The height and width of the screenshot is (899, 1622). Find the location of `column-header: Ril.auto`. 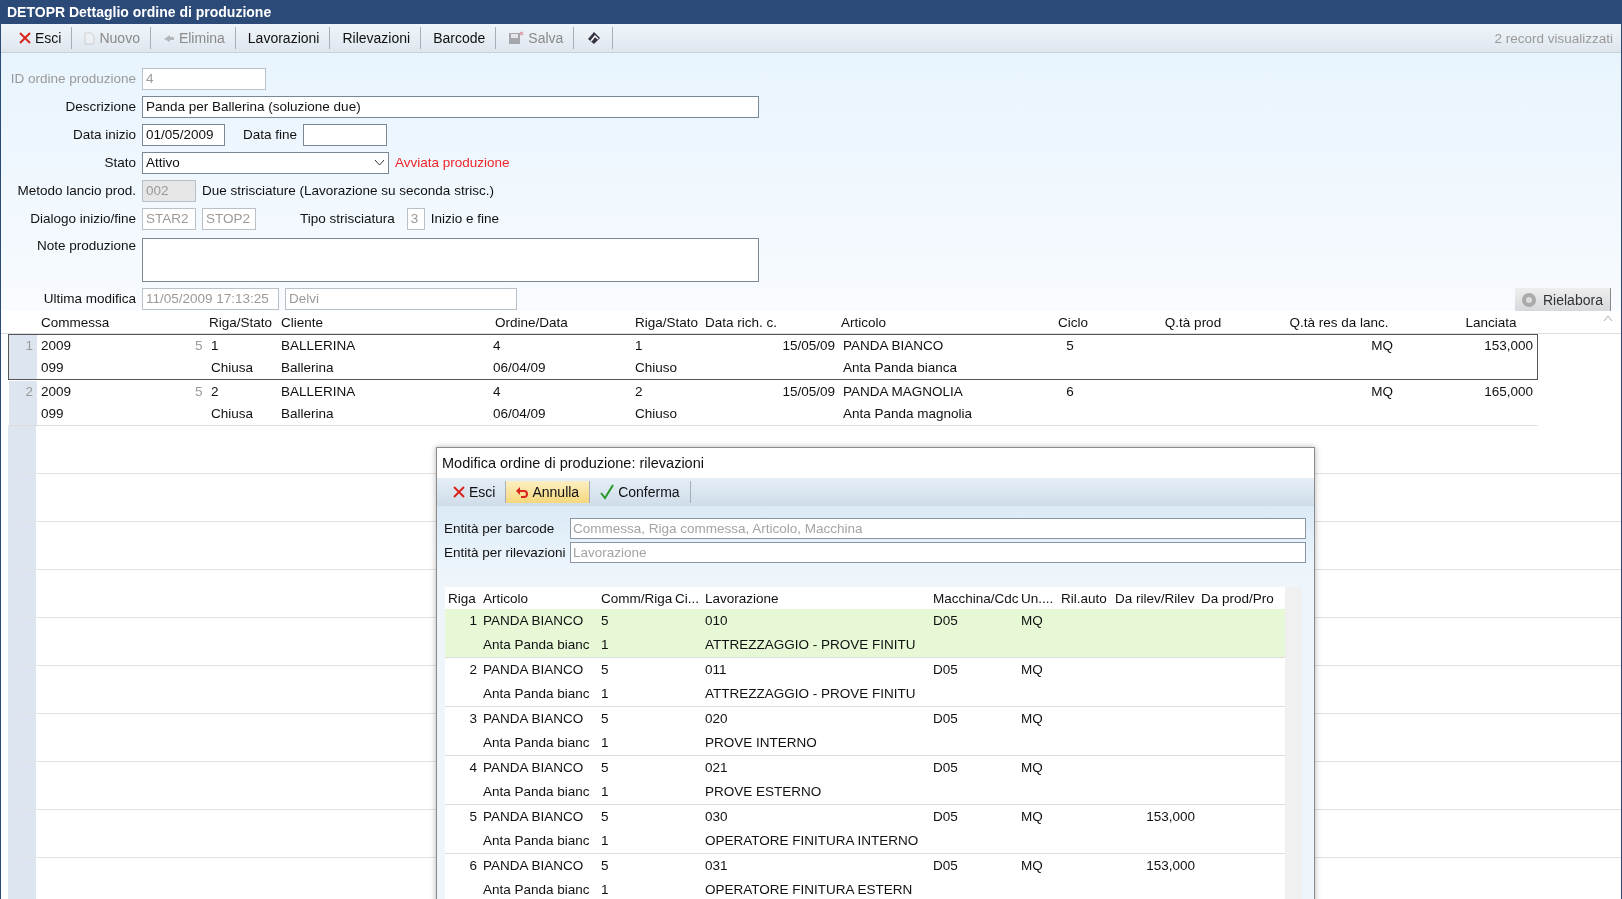

column-header: Ril.auto is located at coordinates (1085, 598).